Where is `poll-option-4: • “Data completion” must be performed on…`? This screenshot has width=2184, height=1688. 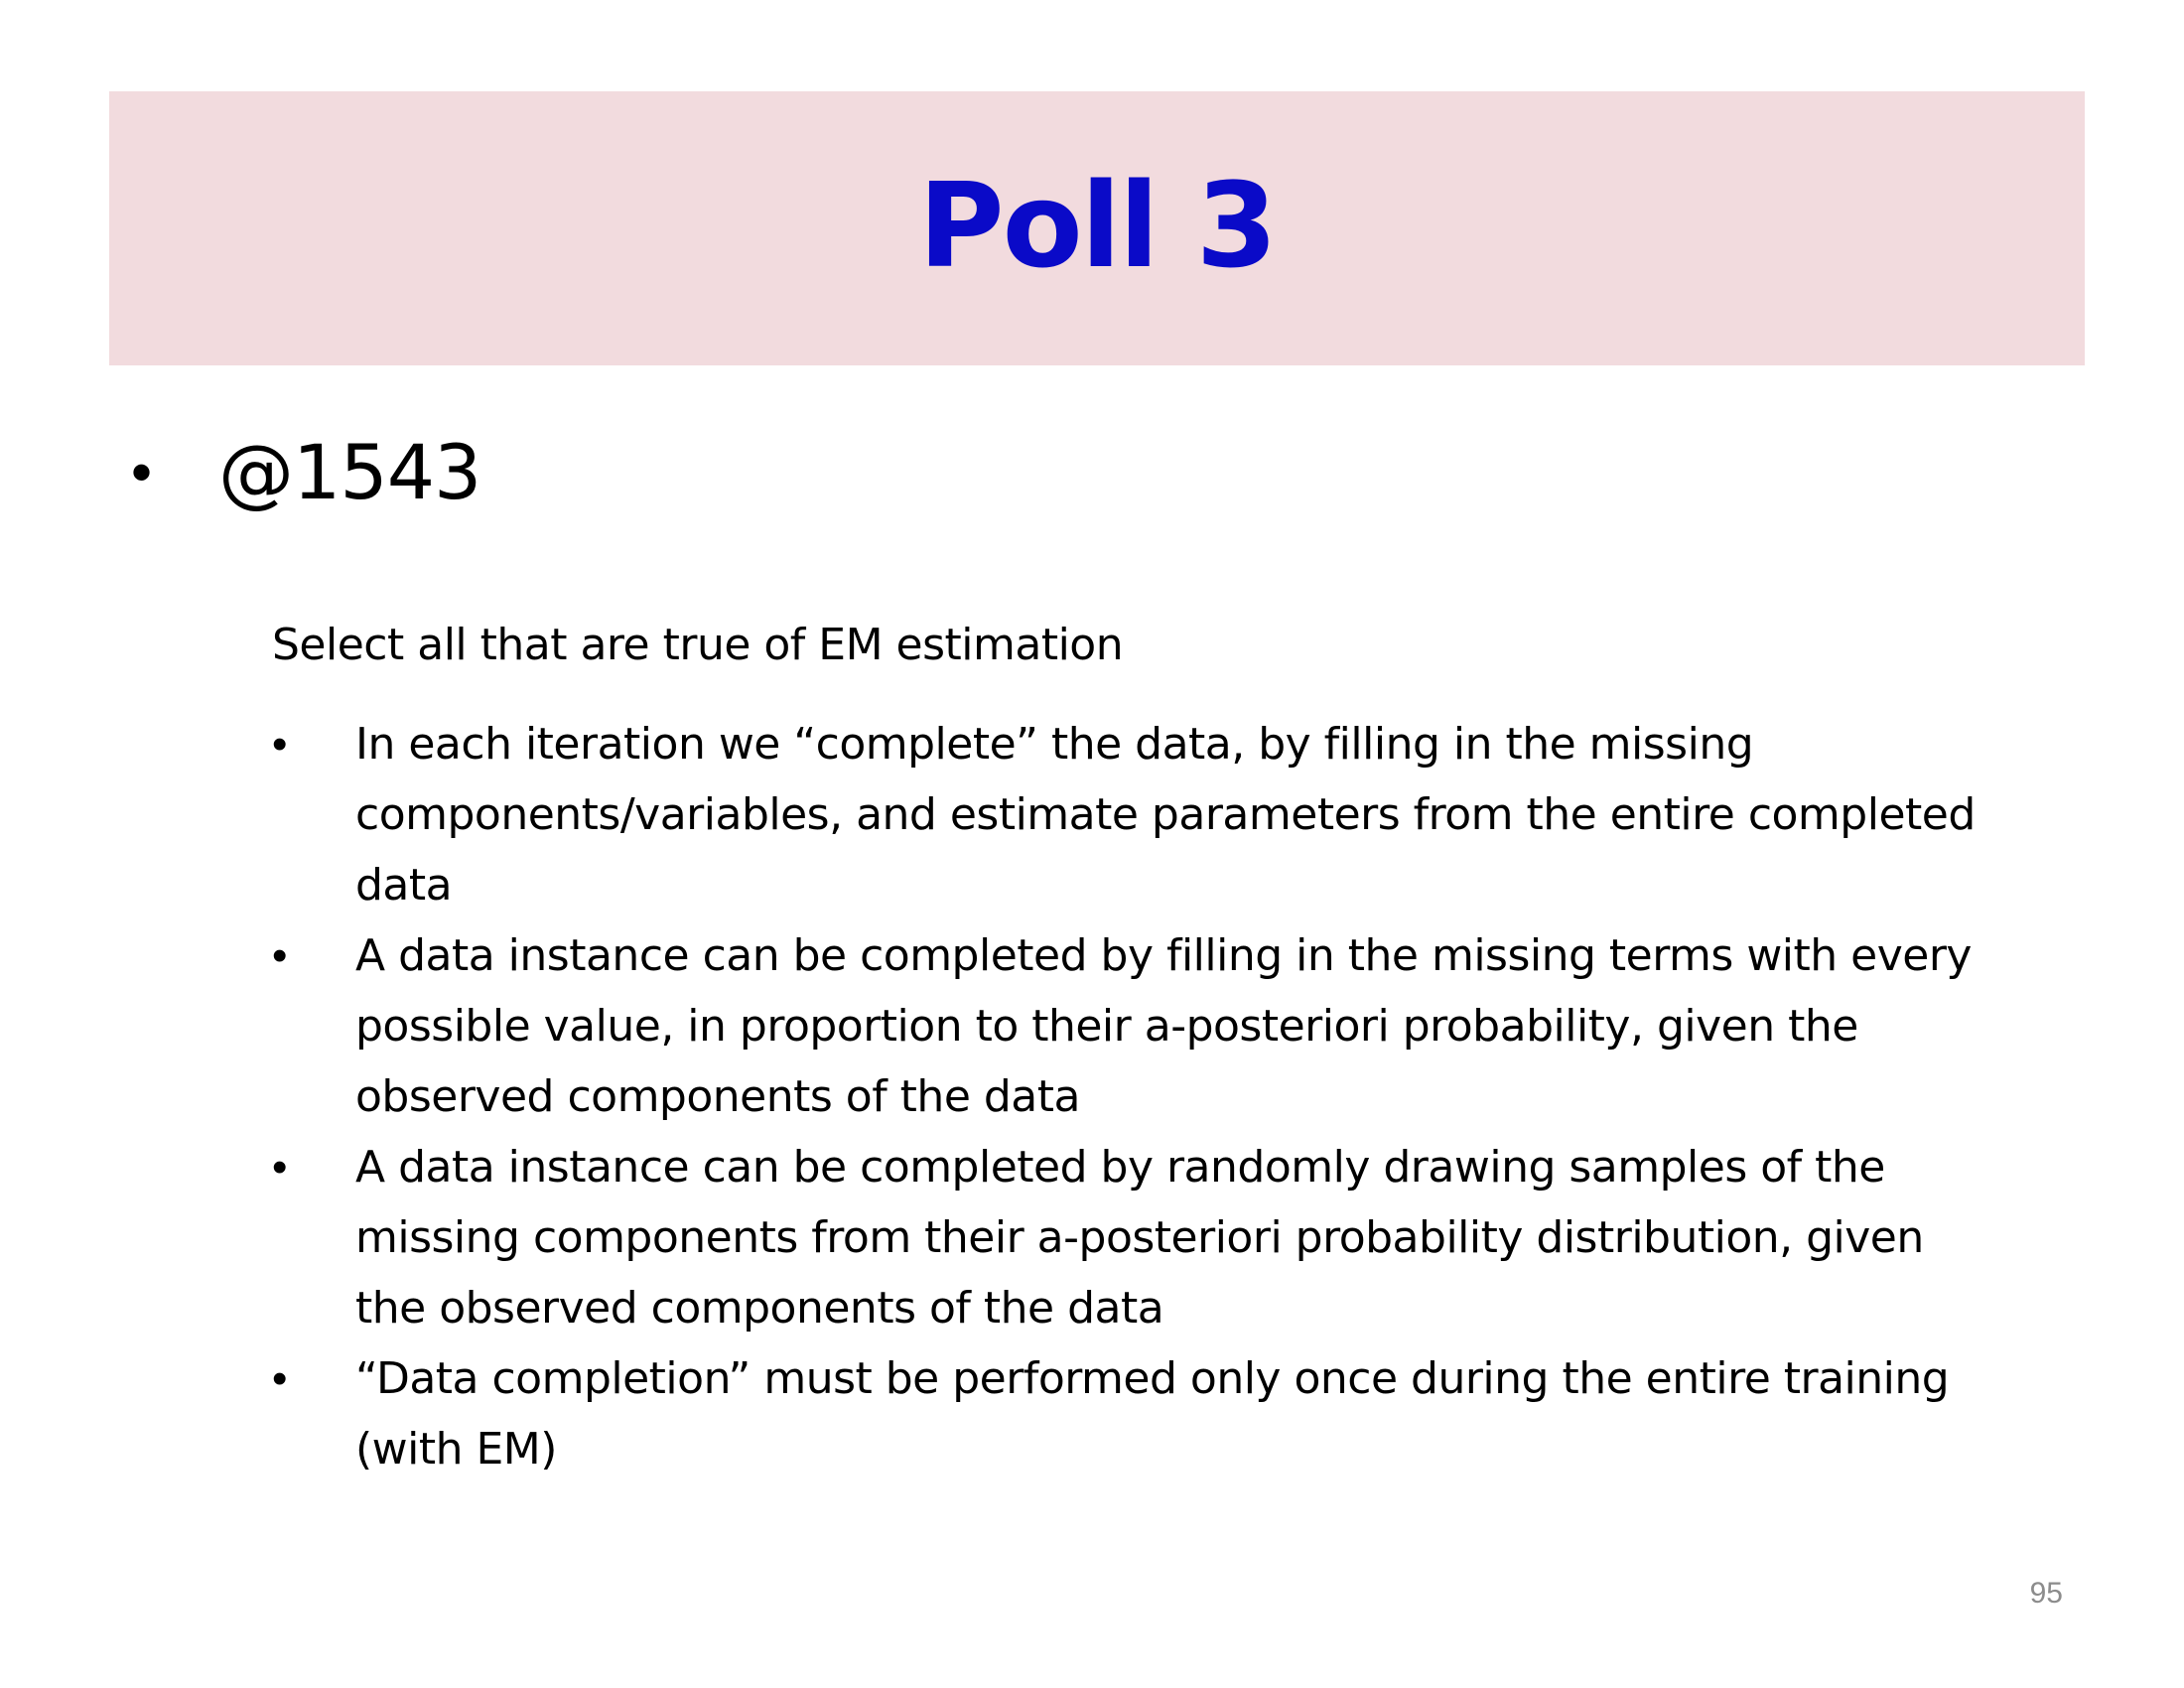
poll-option-4: • “Data completion” must be performed on… is located at coordinates (1135, 1413).